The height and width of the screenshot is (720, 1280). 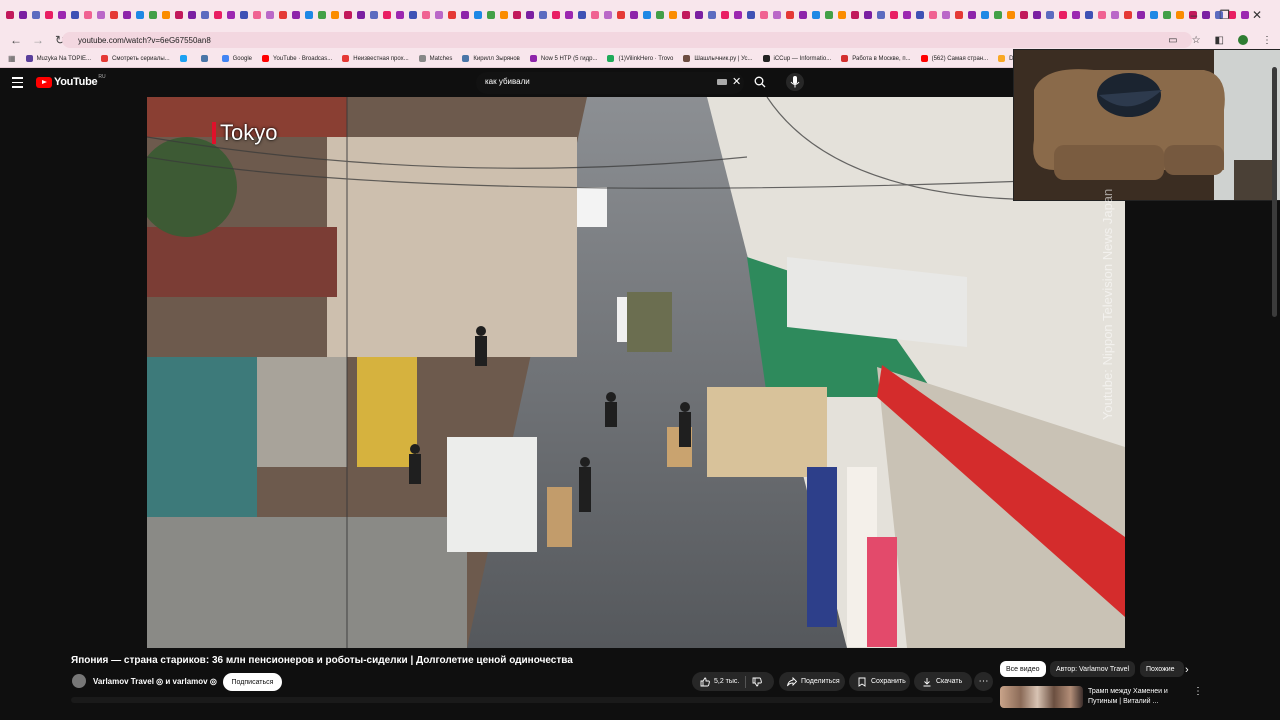 I want to click on chips-next-arrow-icon: ›, so click(x=1187, y=670).